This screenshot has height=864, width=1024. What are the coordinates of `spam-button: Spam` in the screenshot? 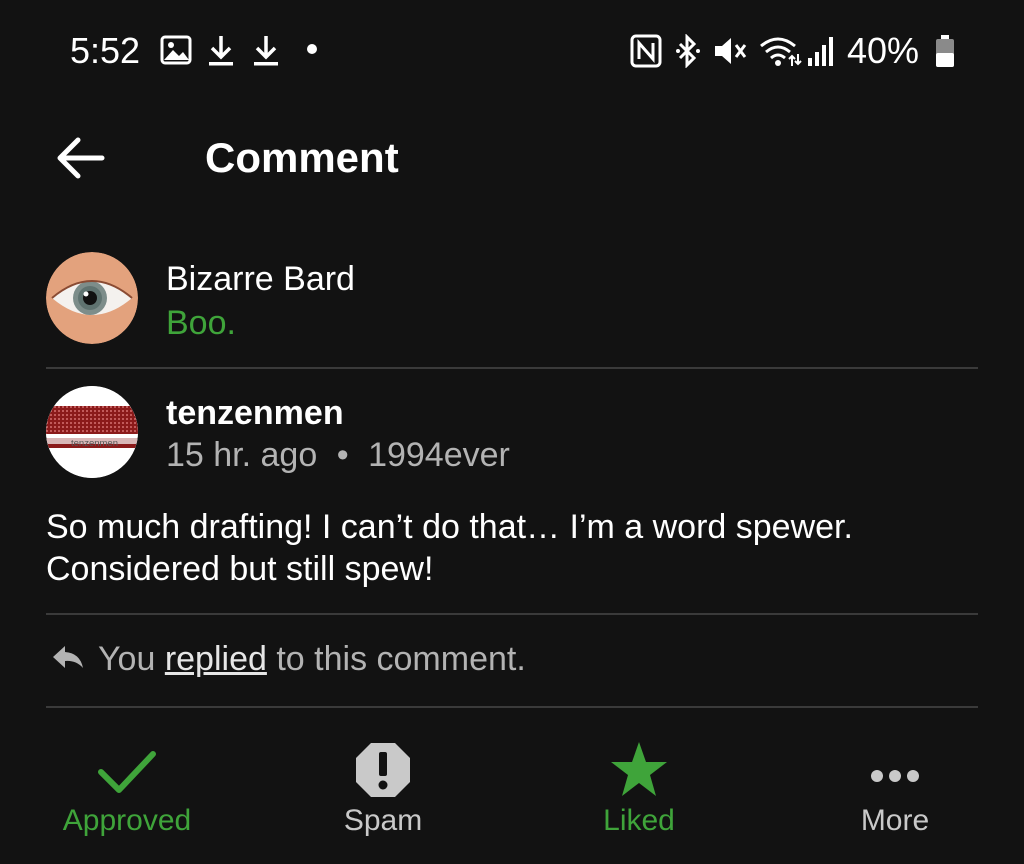 It's located at (383, 790).